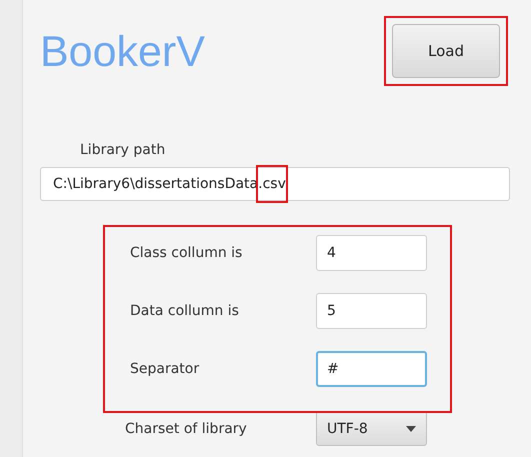 This screenshot has width=531, height=457. What do you see at coordinates (371, 428) in the screenshot?
I see `charset-dropdown: UTF-8` at bounding box center [371, 428].